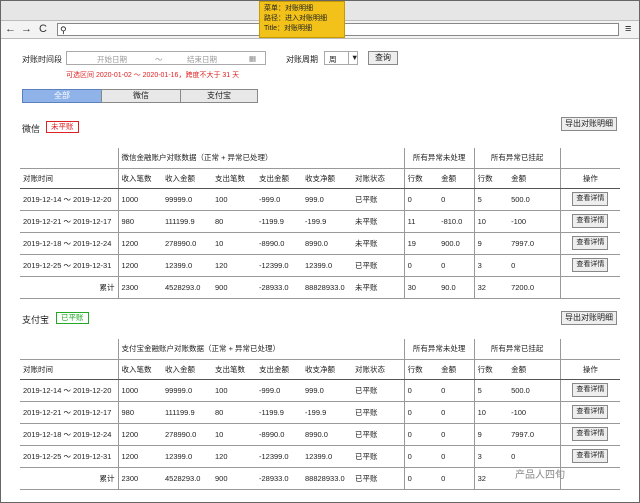 The image size is (640, 503). What do you see at coordinates (141, 96) in the screenshot?
I see `tab-wechat: 微信` at bounding box center [141, 96].